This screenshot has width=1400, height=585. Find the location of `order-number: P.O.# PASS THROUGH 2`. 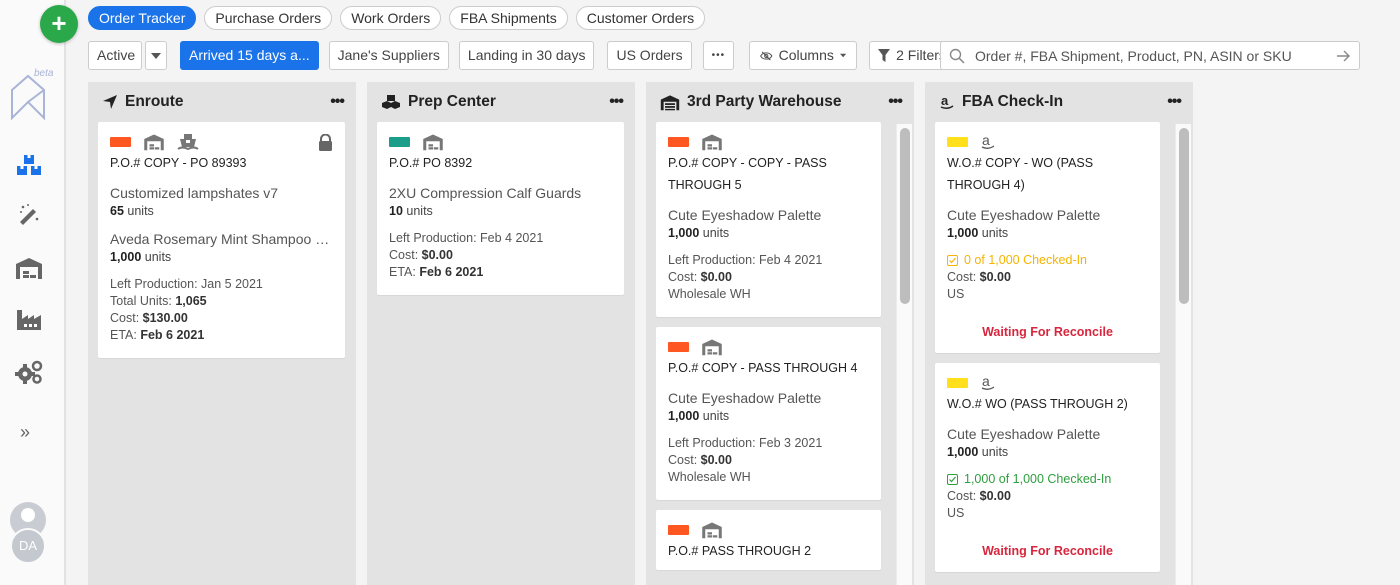

order-number: P.O.# PASS THROUGH 2 is located at coordinates (740, 551).